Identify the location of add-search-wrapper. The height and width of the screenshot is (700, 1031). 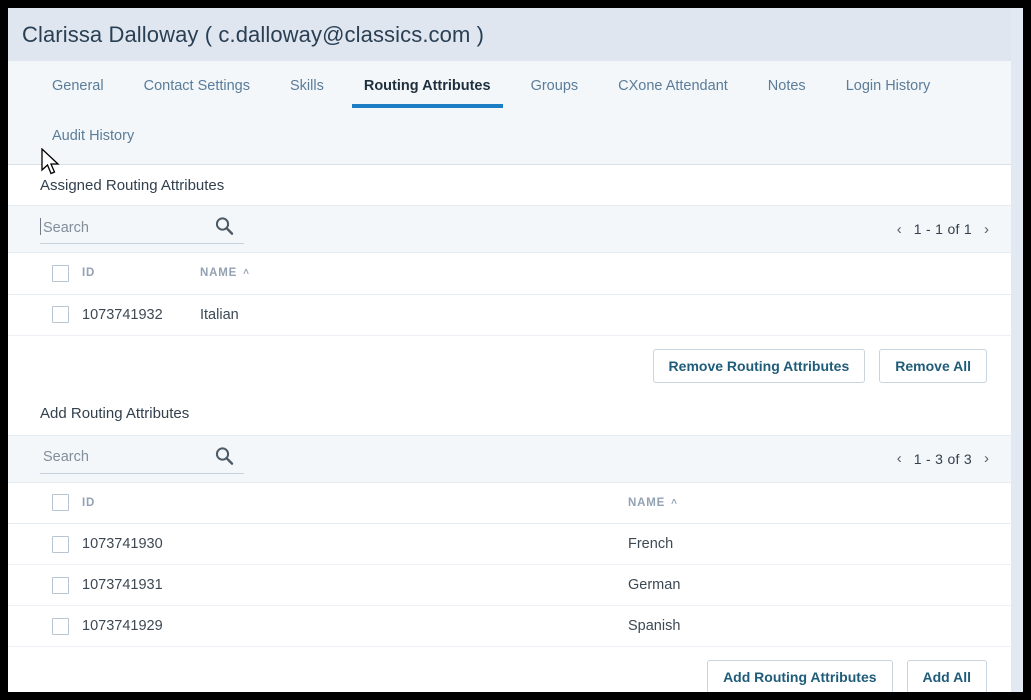
(142, 459).